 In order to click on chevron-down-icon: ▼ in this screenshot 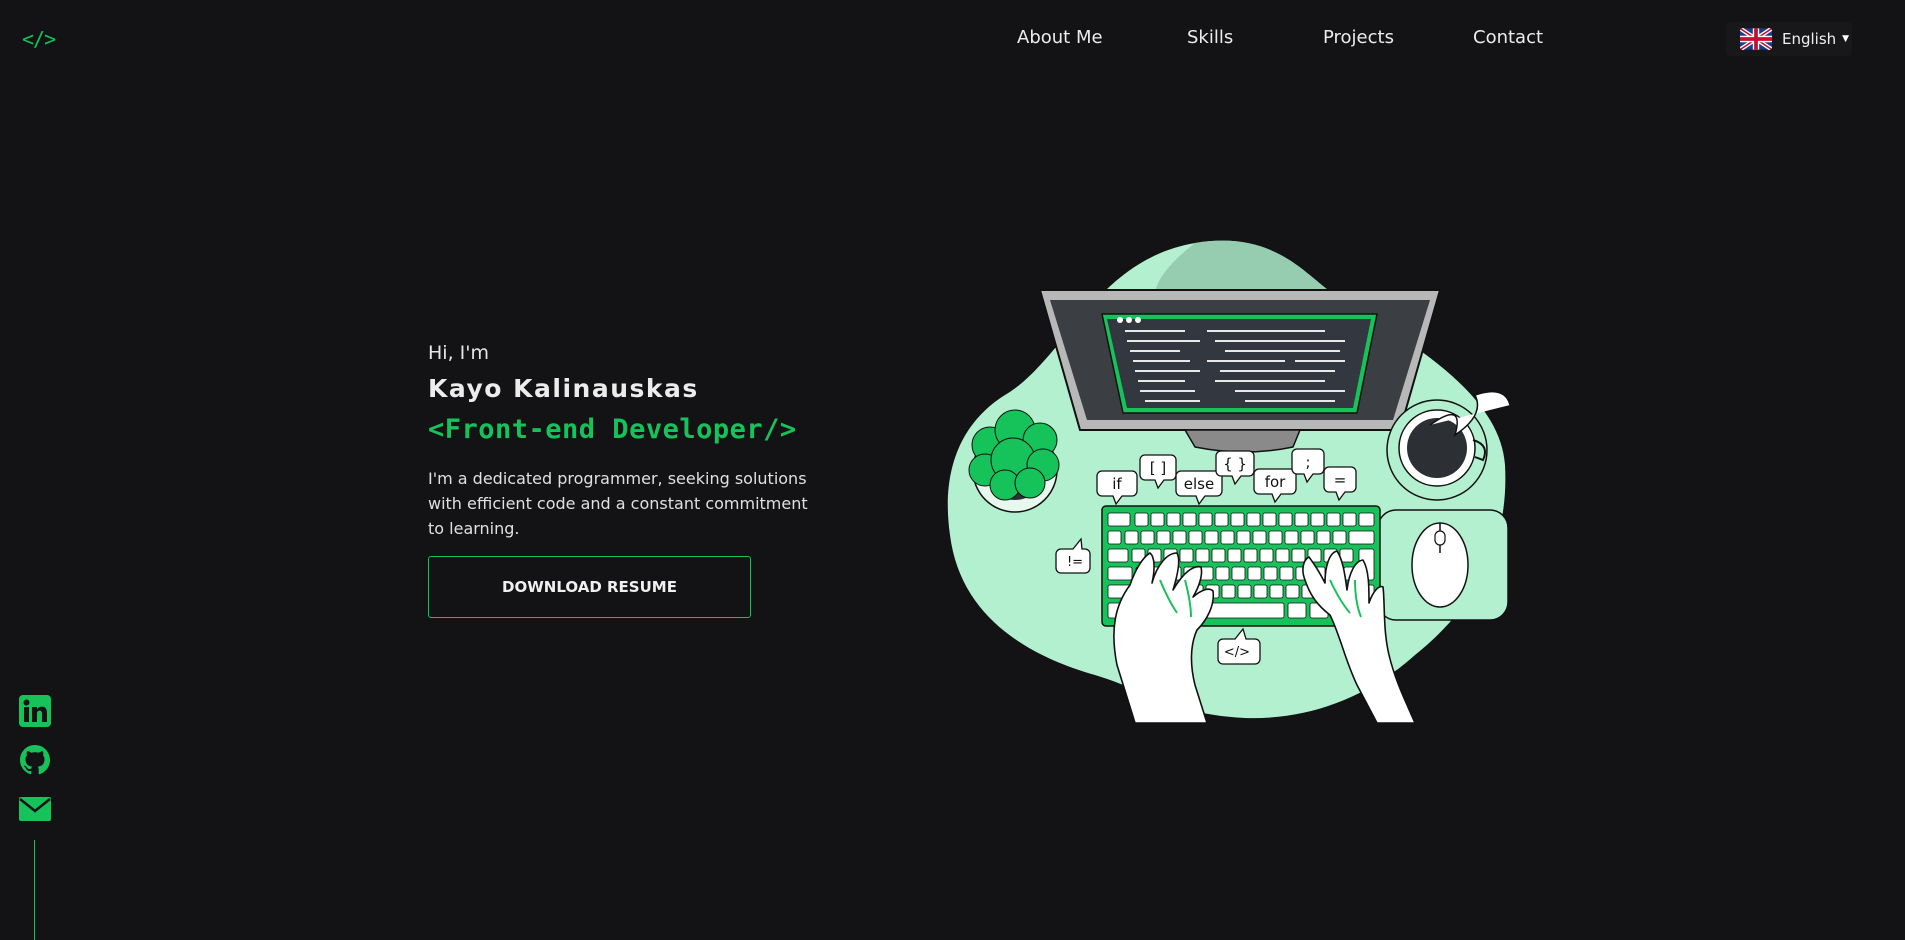, I will do `click(1846, 39)`.